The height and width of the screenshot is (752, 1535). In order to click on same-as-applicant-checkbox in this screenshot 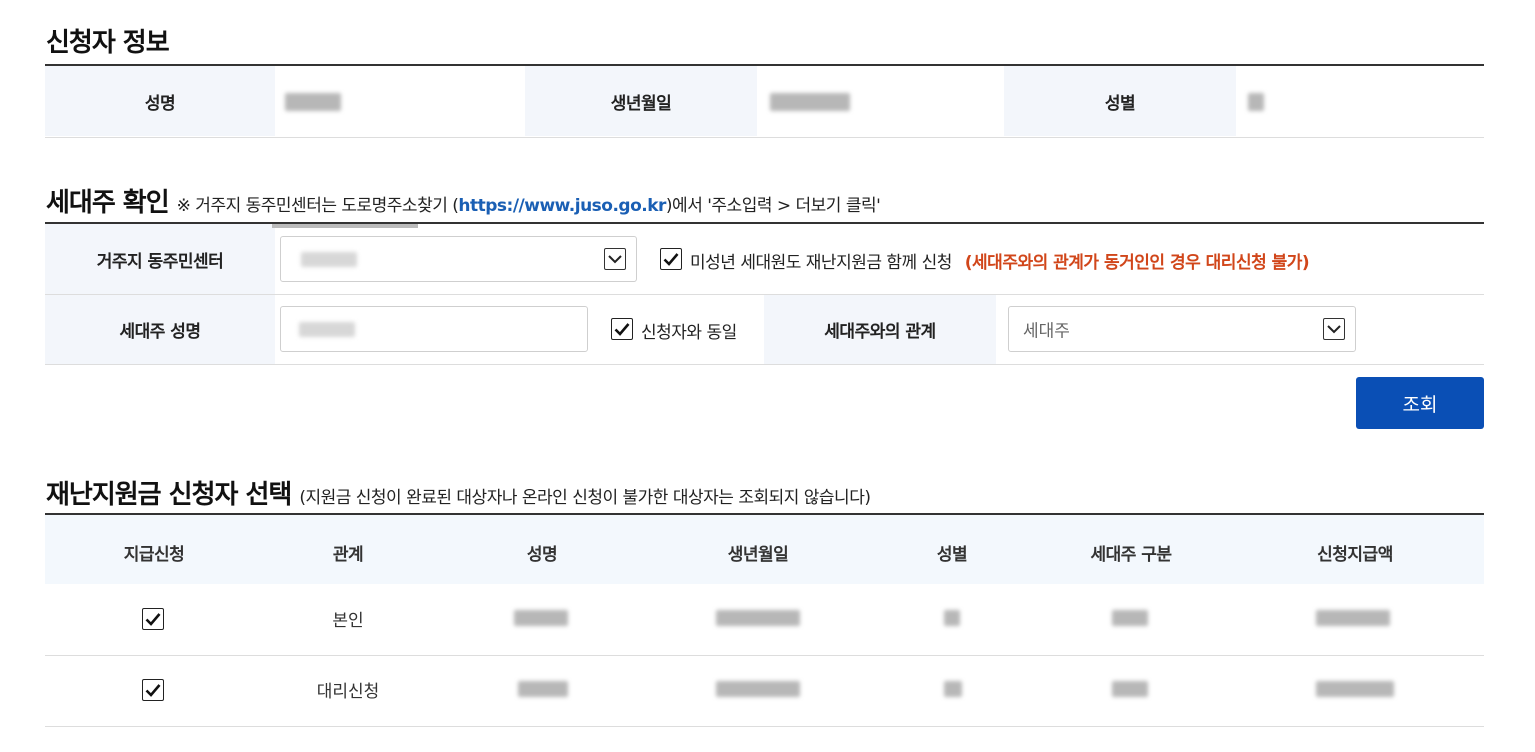, I will do `click(622, 329)`.